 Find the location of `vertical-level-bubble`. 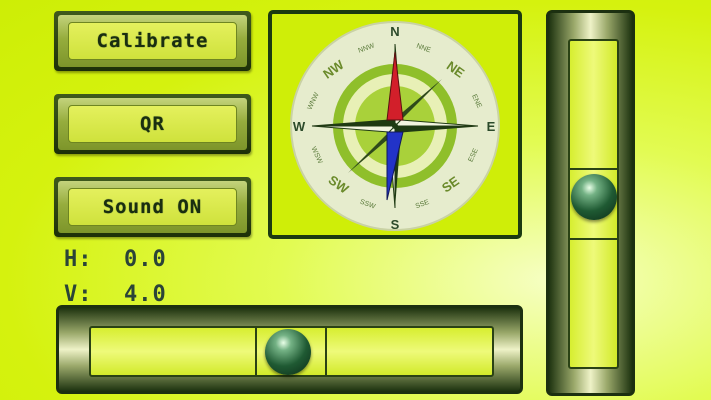

vertical-level-bubble is located at coordinates (594, 197).